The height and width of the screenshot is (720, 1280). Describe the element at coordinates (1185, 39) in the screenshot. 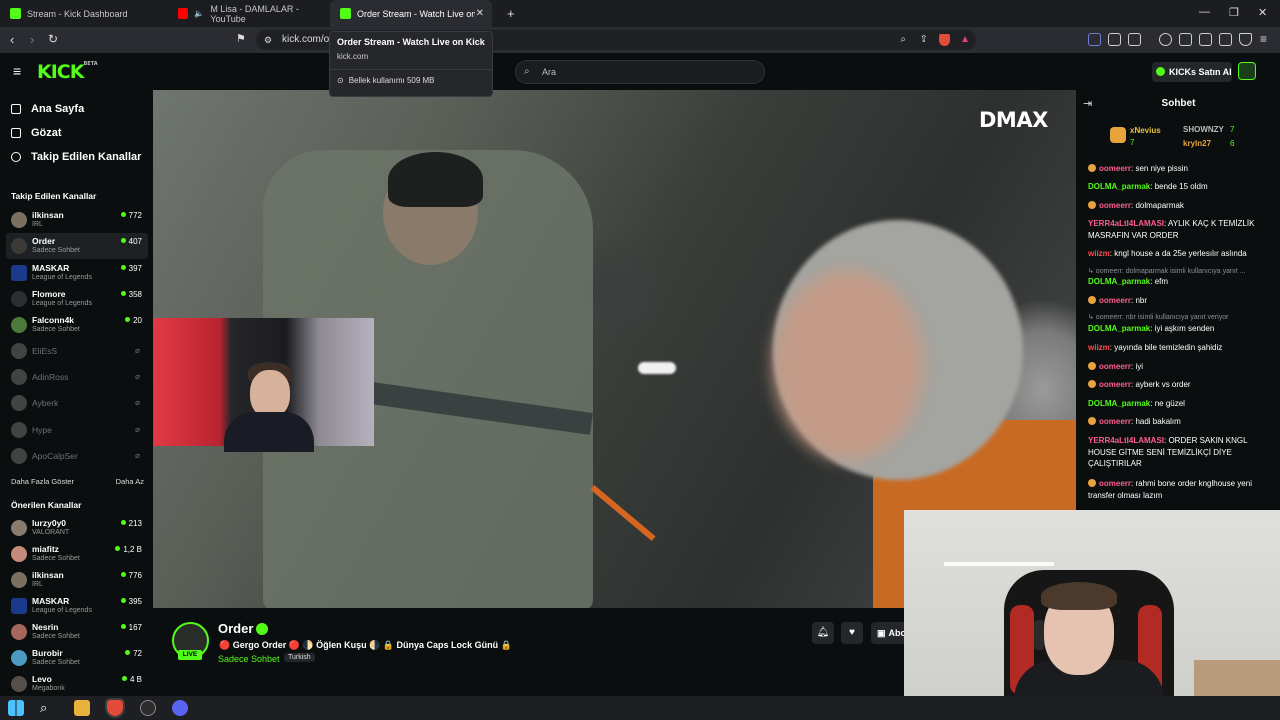

I see `sidebar-icon` at that location.